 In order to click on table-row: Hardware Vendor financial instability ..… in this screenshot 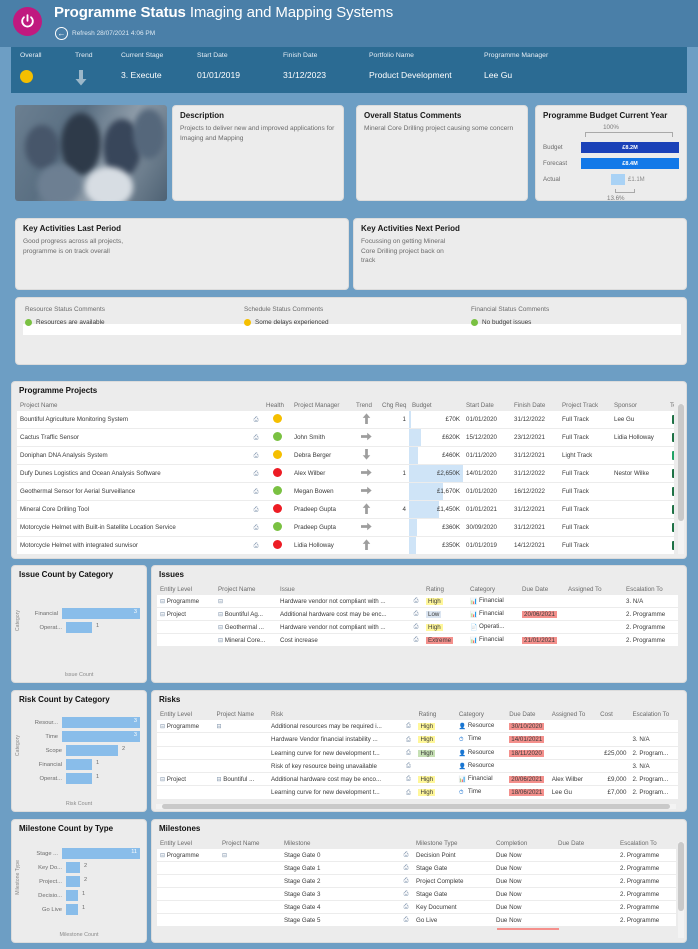, I will do `click(417, 739)`.